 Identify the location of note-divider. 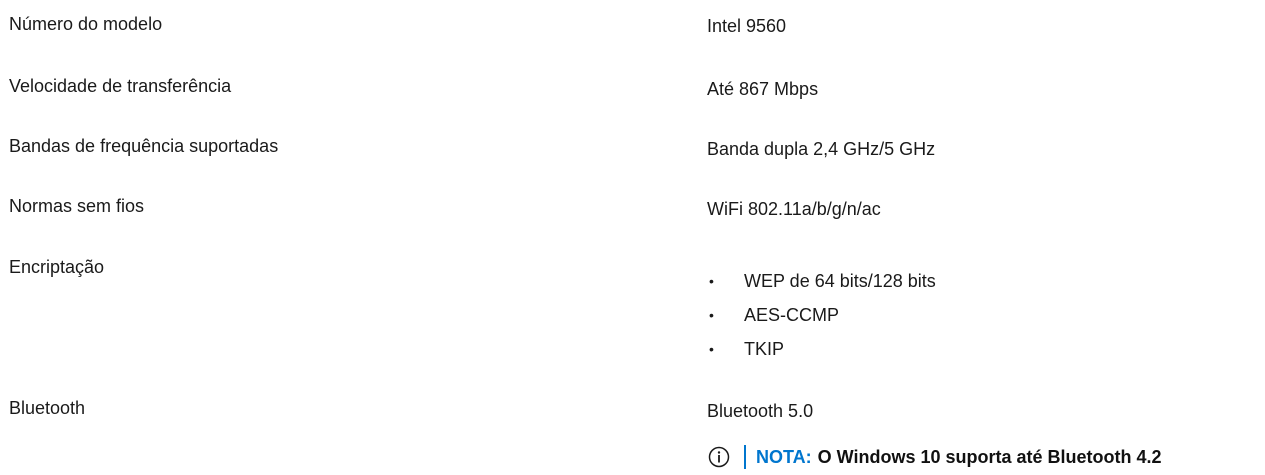
(745, 457).